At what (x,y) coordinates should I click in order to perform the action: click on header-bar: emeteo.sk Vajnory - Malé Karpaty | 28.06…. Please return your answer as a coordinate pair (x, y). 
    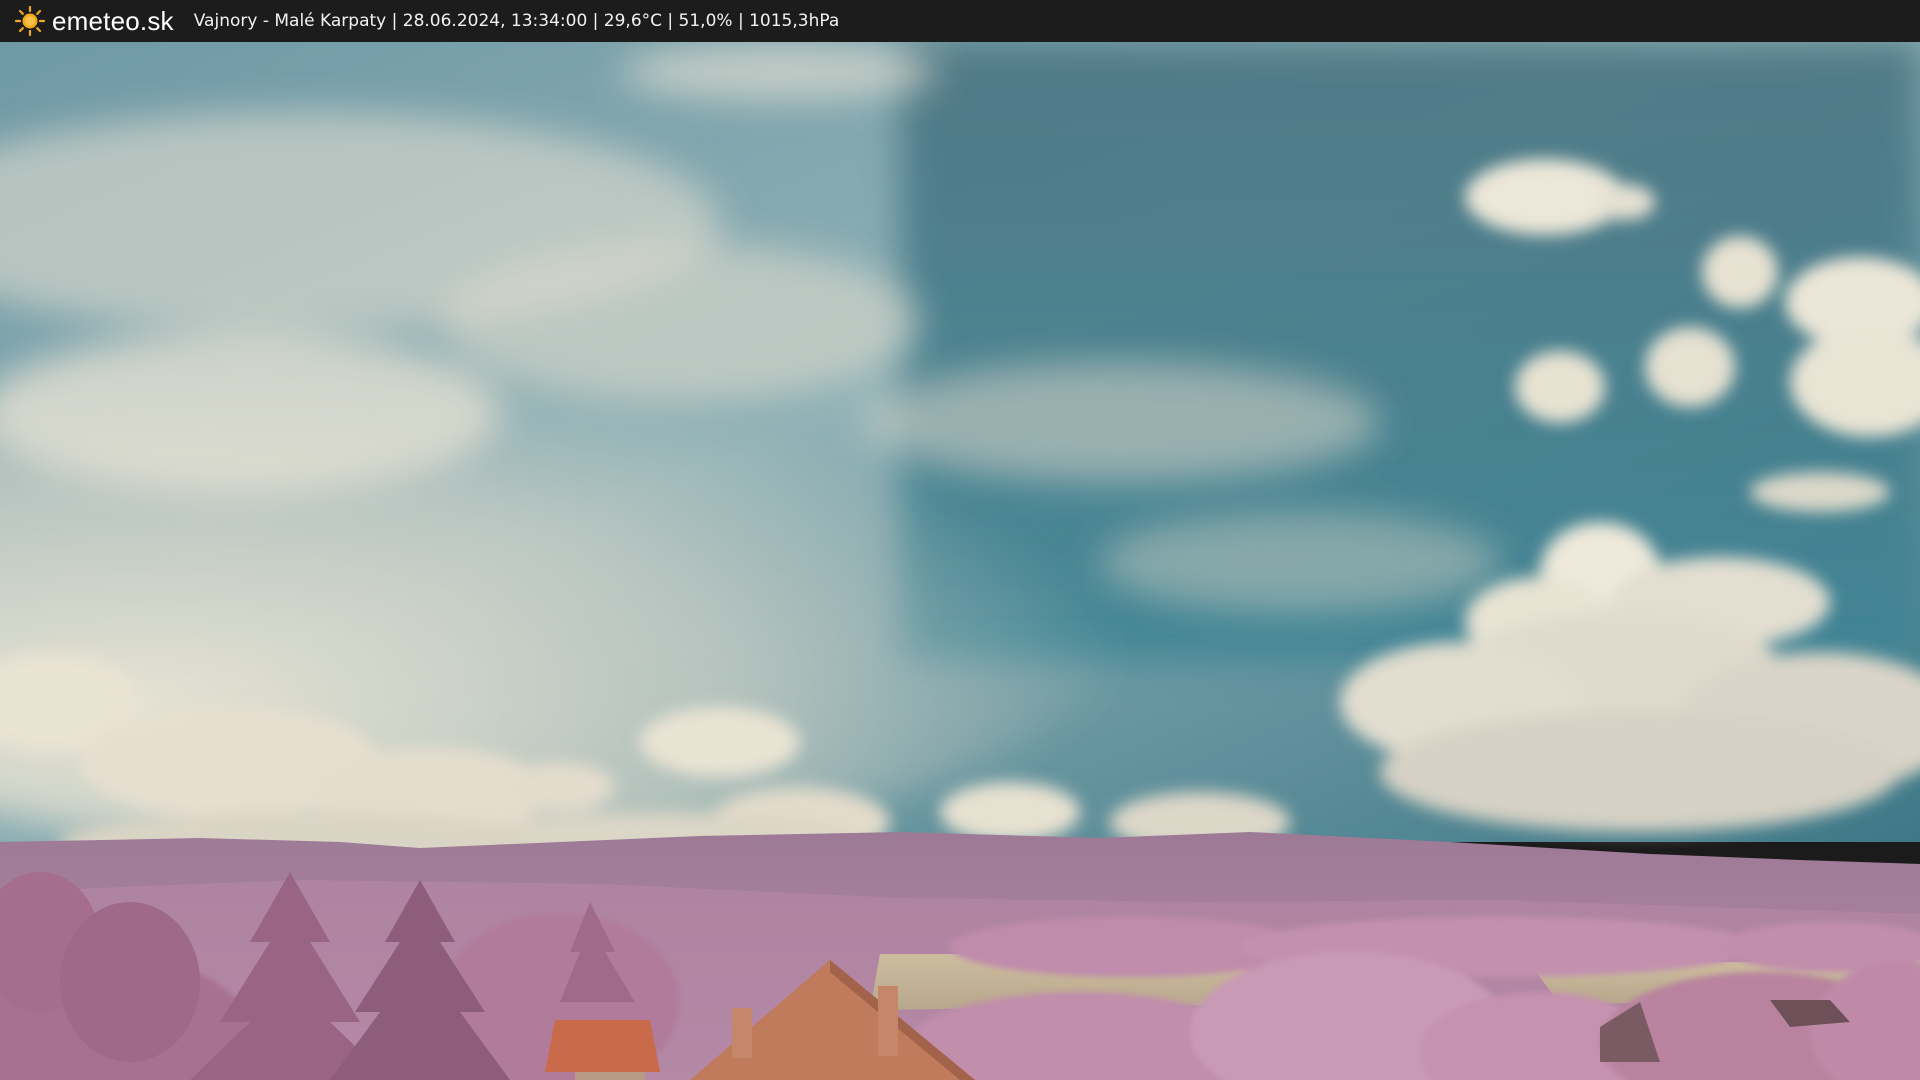
    Looking at the image, I should click on (960, 21).